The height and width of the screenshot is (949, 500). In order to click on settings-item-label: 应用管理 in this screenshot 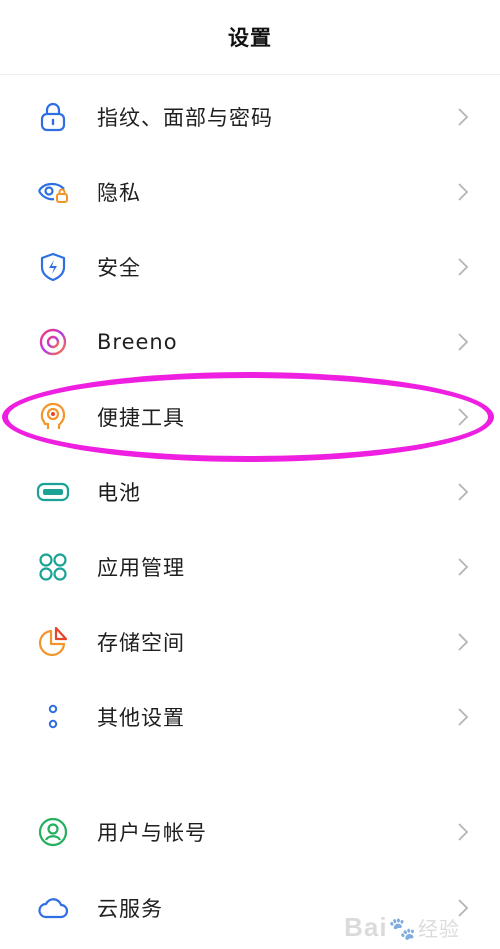, I will do `click(141, 567)`.